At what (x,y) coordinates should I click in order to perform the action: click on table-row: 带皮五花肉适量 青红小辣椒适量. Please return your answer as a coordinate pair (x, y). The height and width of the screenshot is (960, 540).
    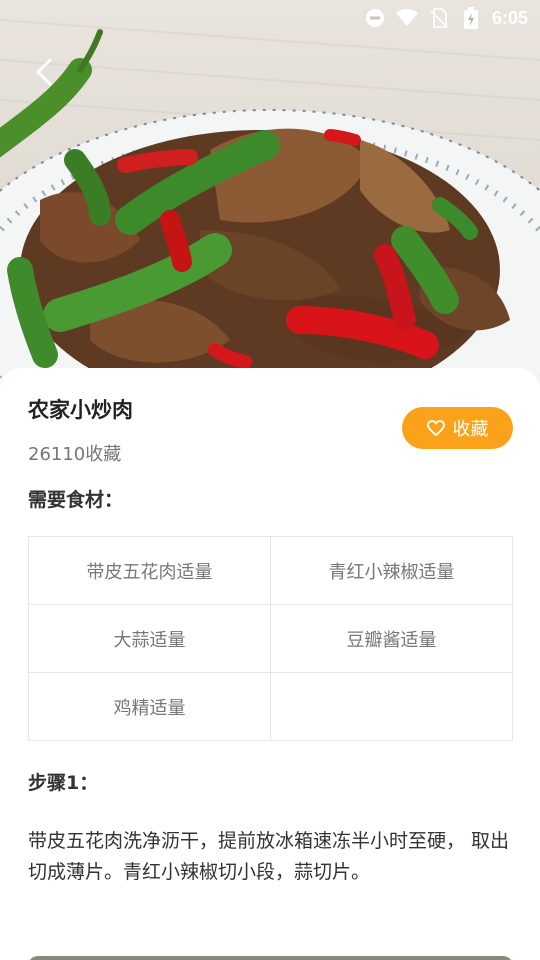
    Looking at the image, I should click on (270, 570).